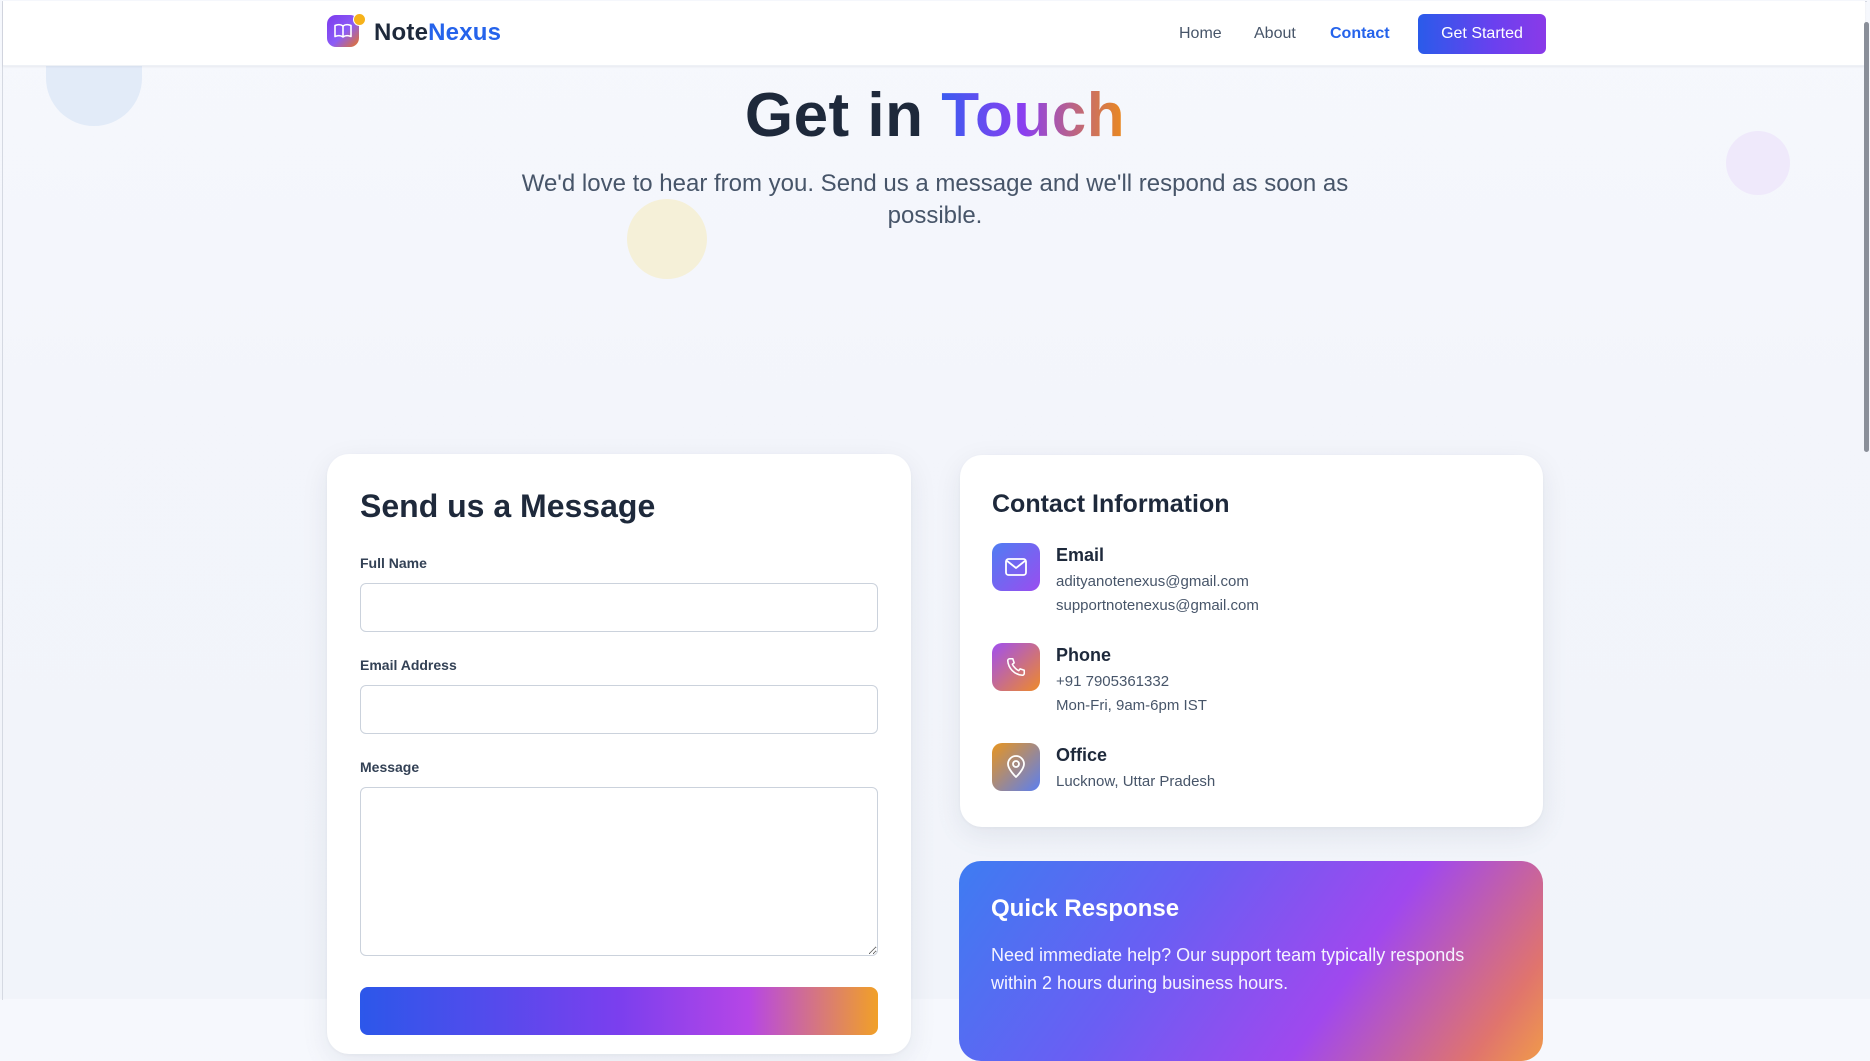 This screenshot has width=1870, height=1061. I want to click on phone-hours: Mon-Fri, 9am-6pm IST, so click(1131, 705).